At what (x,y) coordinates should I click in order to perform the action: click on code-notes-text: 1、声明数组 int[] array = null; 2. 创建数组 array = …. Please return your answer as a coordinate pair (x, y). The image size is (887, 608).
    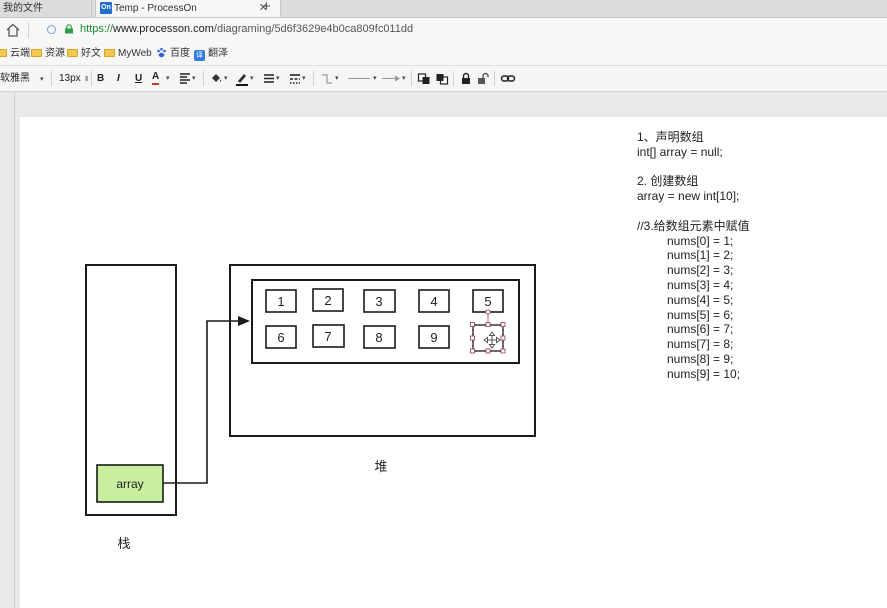
    Looking at the image, I should click on (757, 256).